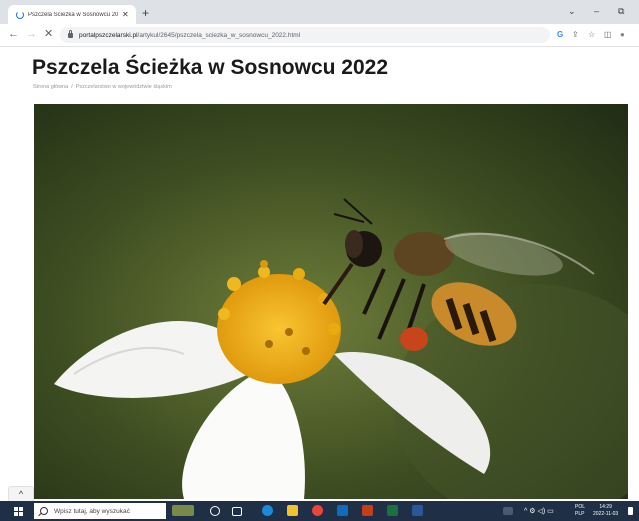 The height and width of the screenshot is (521, 639). What do you see at coordinates (92, 511) in the screenshot?
I see `taskbar-search-placeholder: Wpisz tutaj, aby wyszukać` at bounding box center [92, 511].